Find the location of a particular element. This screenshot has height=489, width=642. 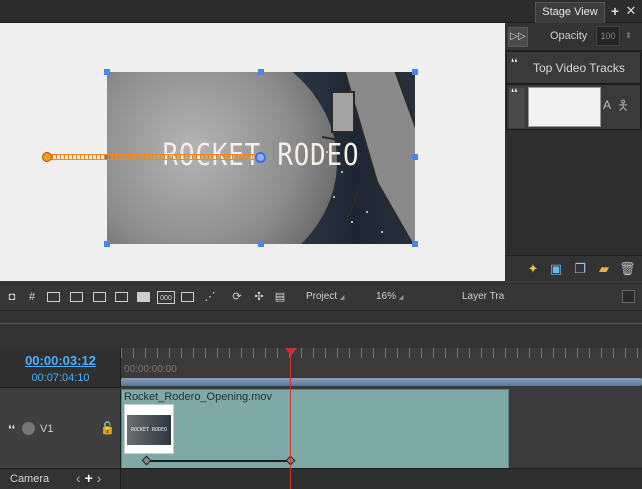

preview-icon is located at coordinates (187, 297).